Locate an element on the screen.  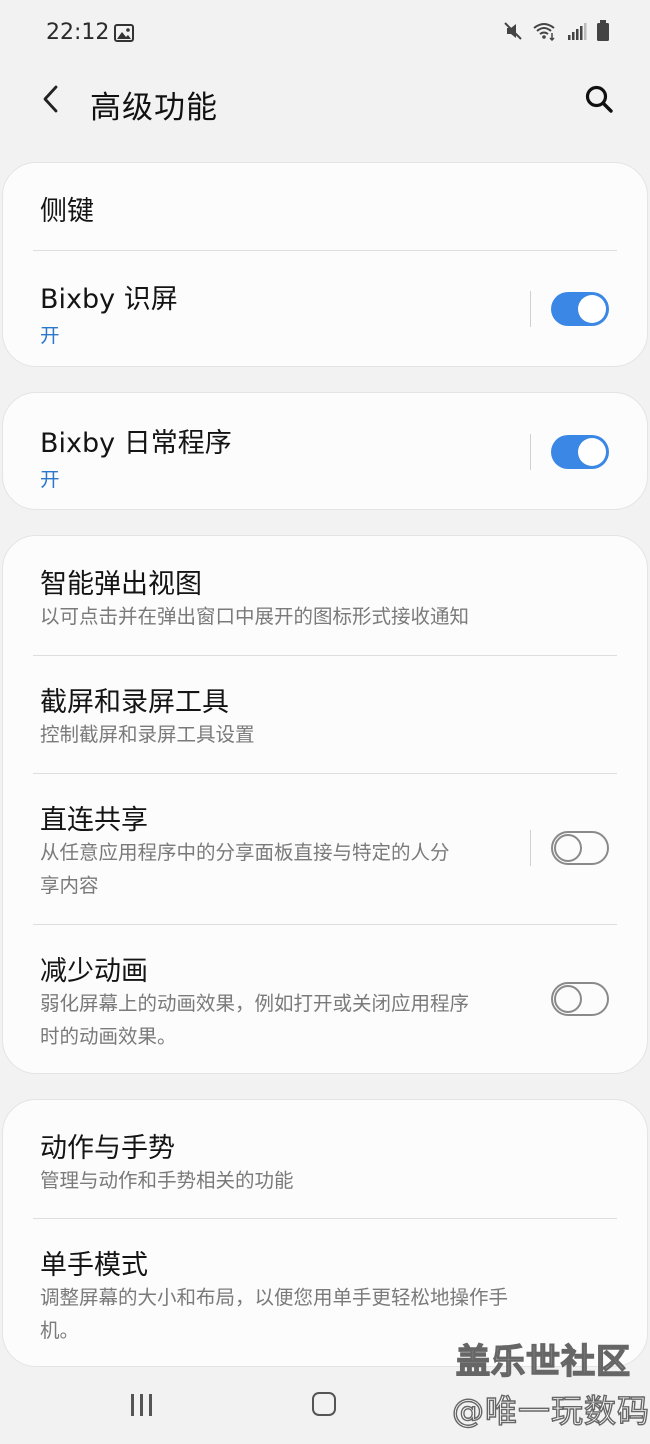
smart-popup-subtitle: 以可点击并在弹出窗口中展开的图标形式接收通知 is located at coordinates (255, 616).